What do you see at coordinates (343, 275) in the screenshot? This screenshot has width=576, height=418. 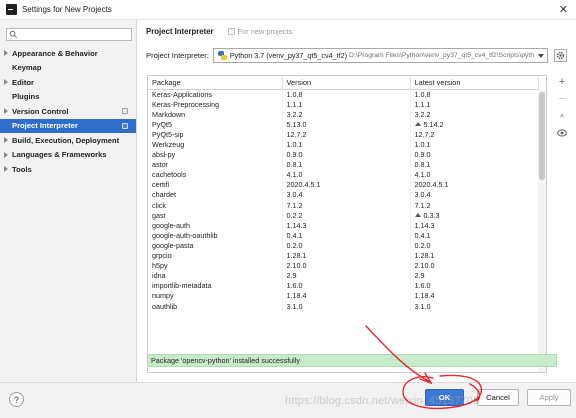 I see `table-row: idna 2.9 2.9` at bounding box center [343, 275].